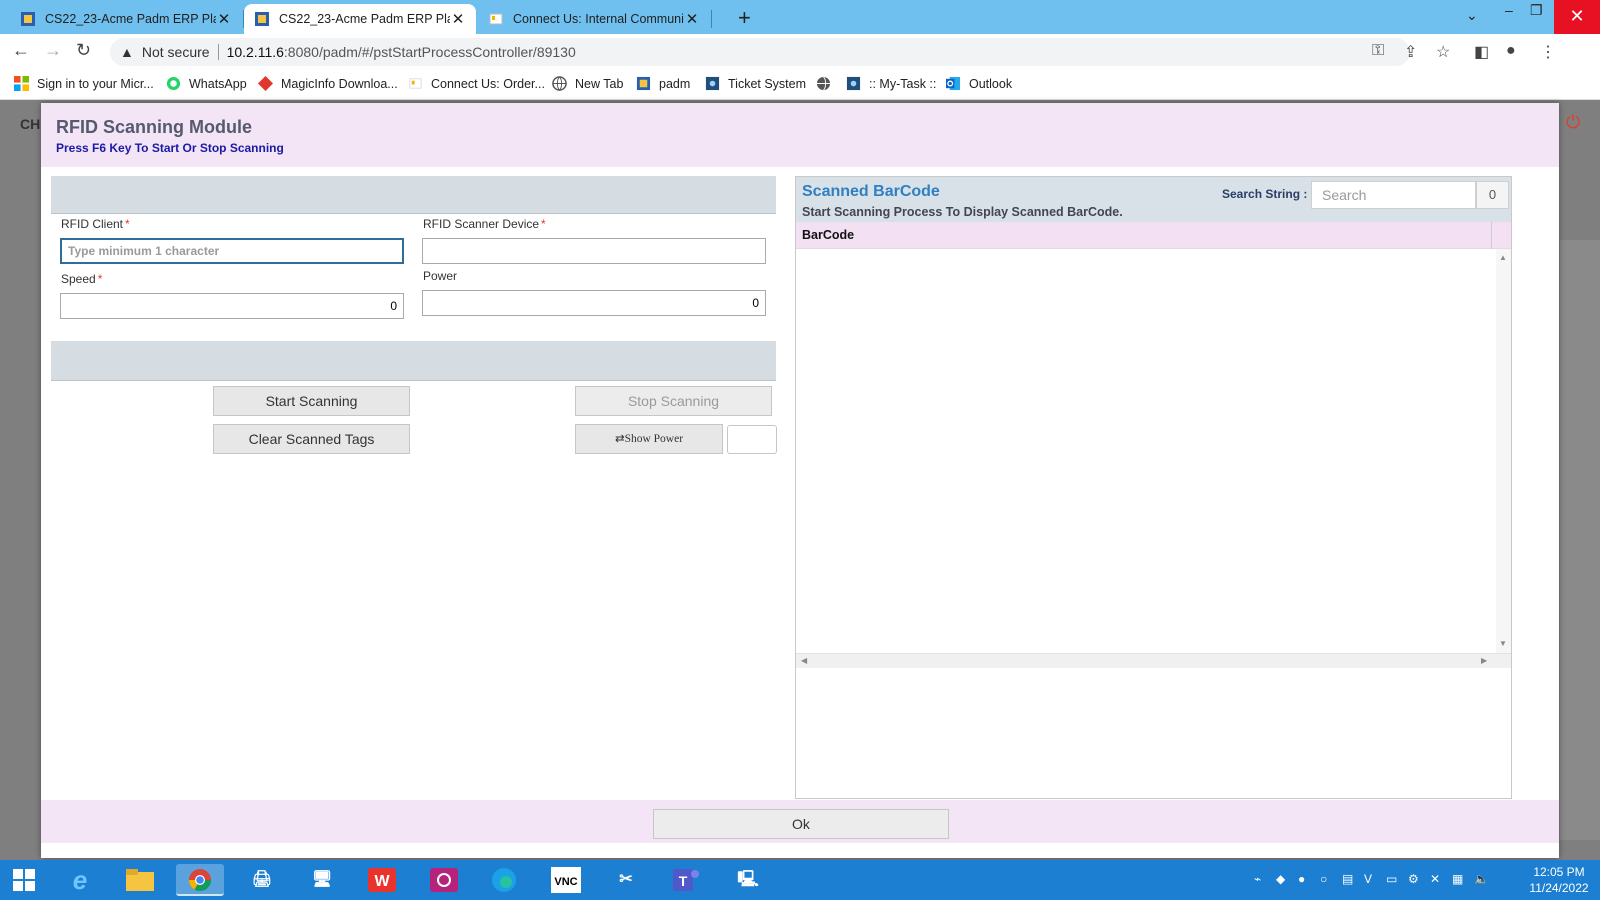 Image resolution: width=1600 pixels, height=900 pixels. Describe the element at coordinates (311, 401) in the screenshot. I see `start-scanning-button: Start Scanning` at that location.